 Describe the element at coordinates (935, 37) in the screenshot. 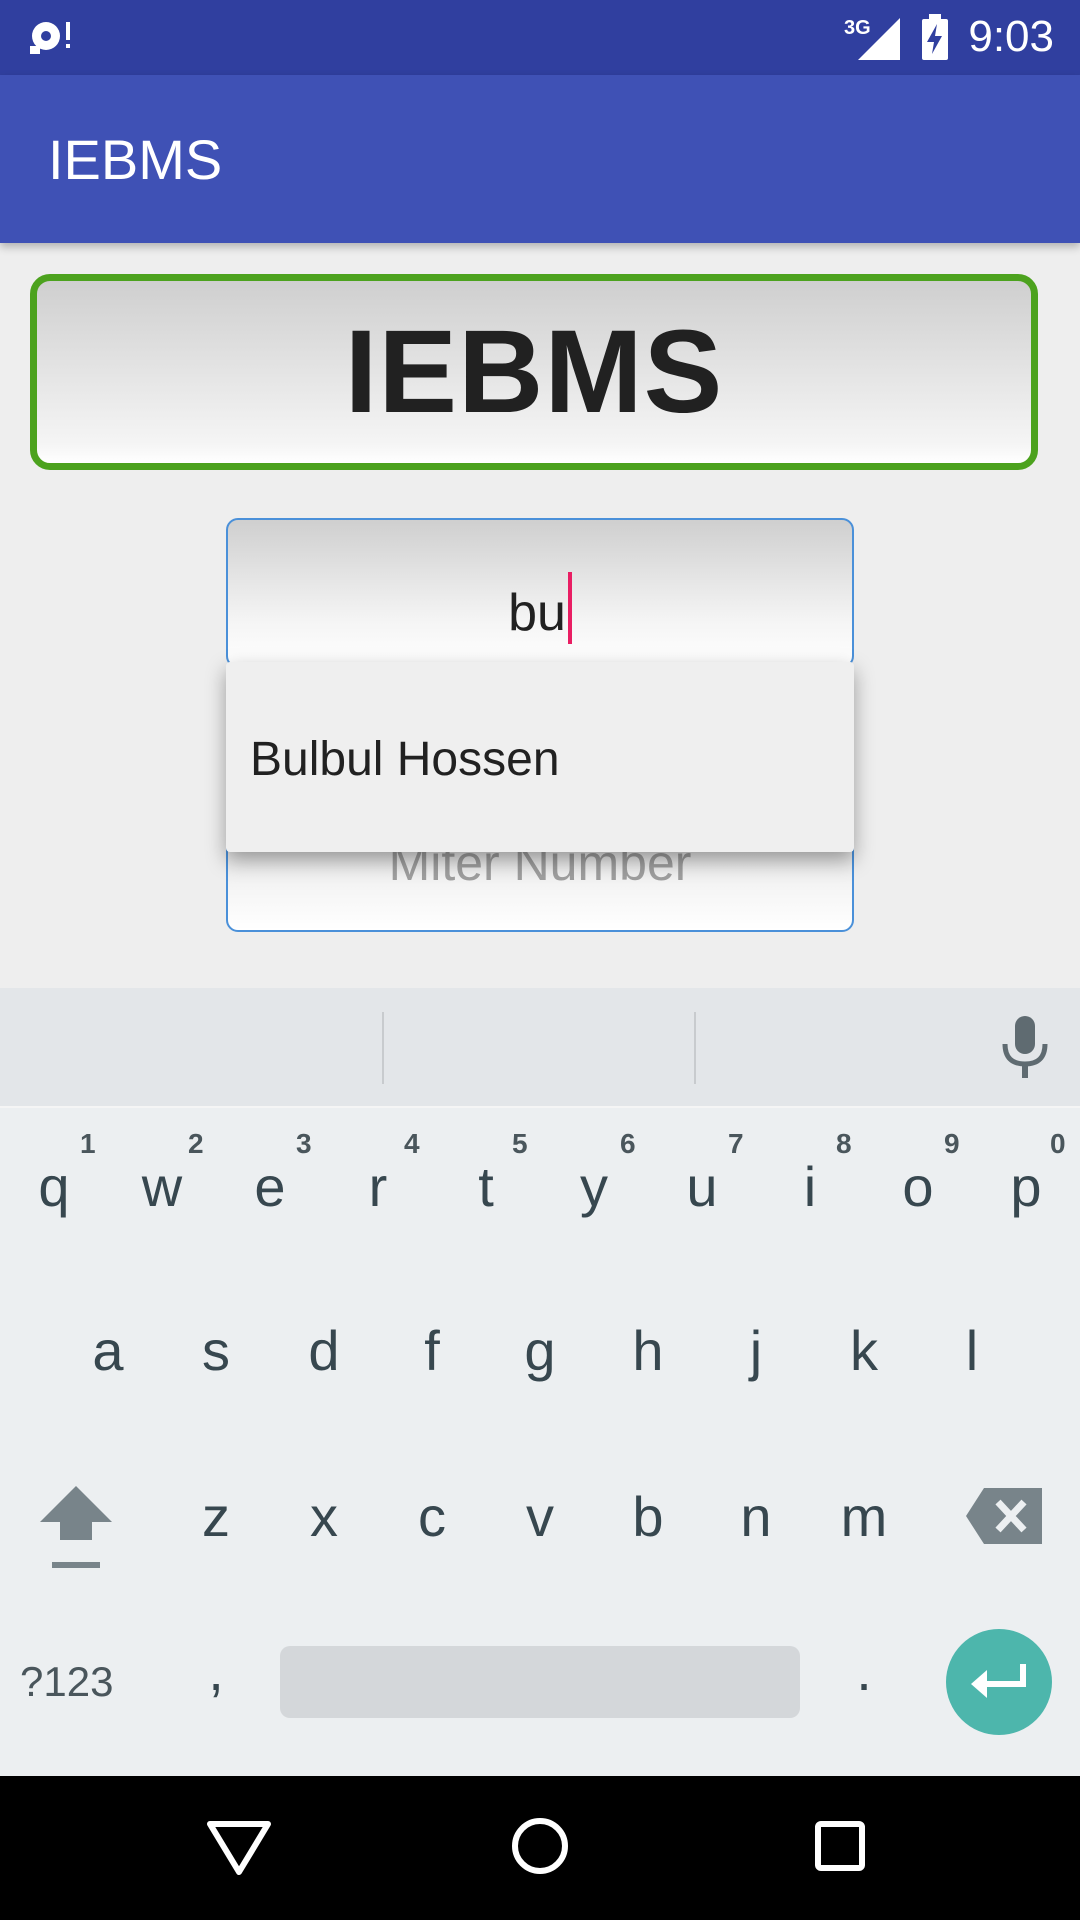

I see `battery-charging-icon` at that location.